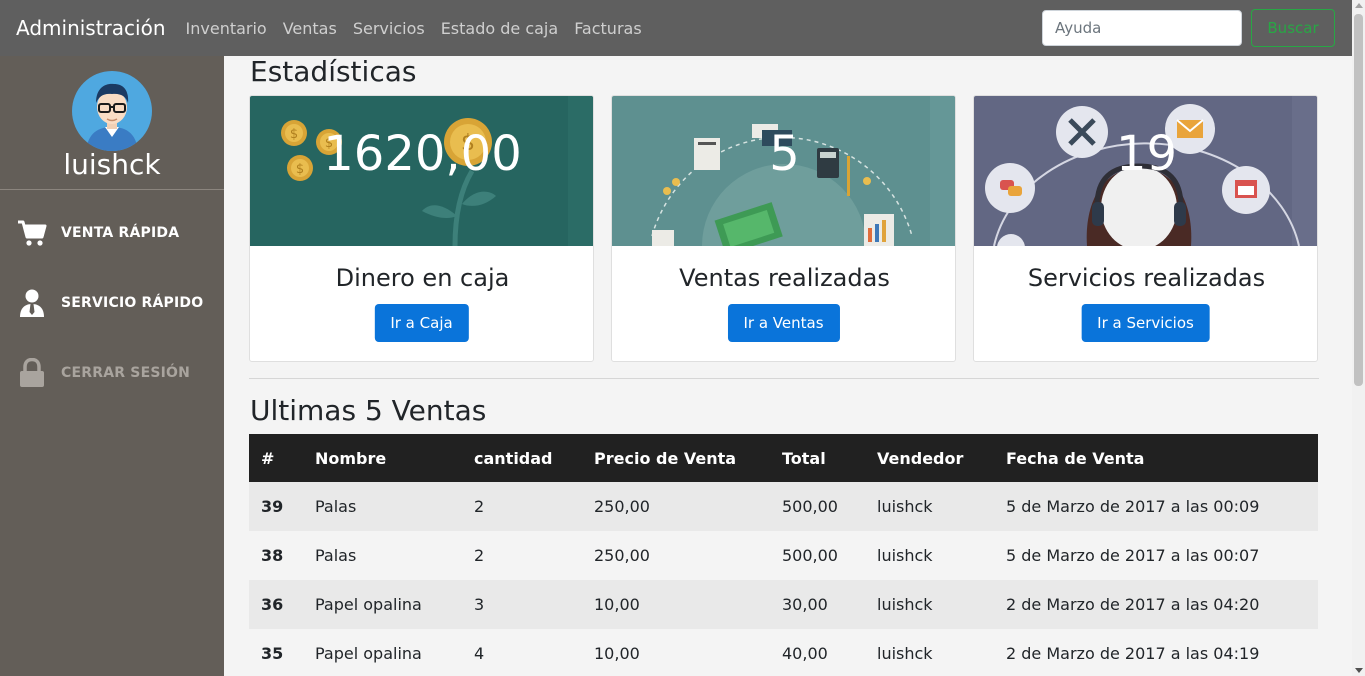  What do you see at coordinates (784, 278) in the screenshot?
I see `card-title: Ventas realizadas` at bounding box center [784, 278].